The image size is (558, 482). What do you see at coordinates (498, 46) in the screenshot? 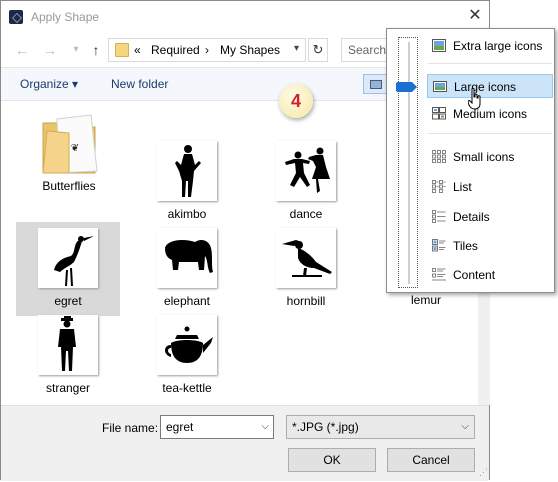
I see `menu-item-label: Extra large icons` at bounding box center [498, 46].